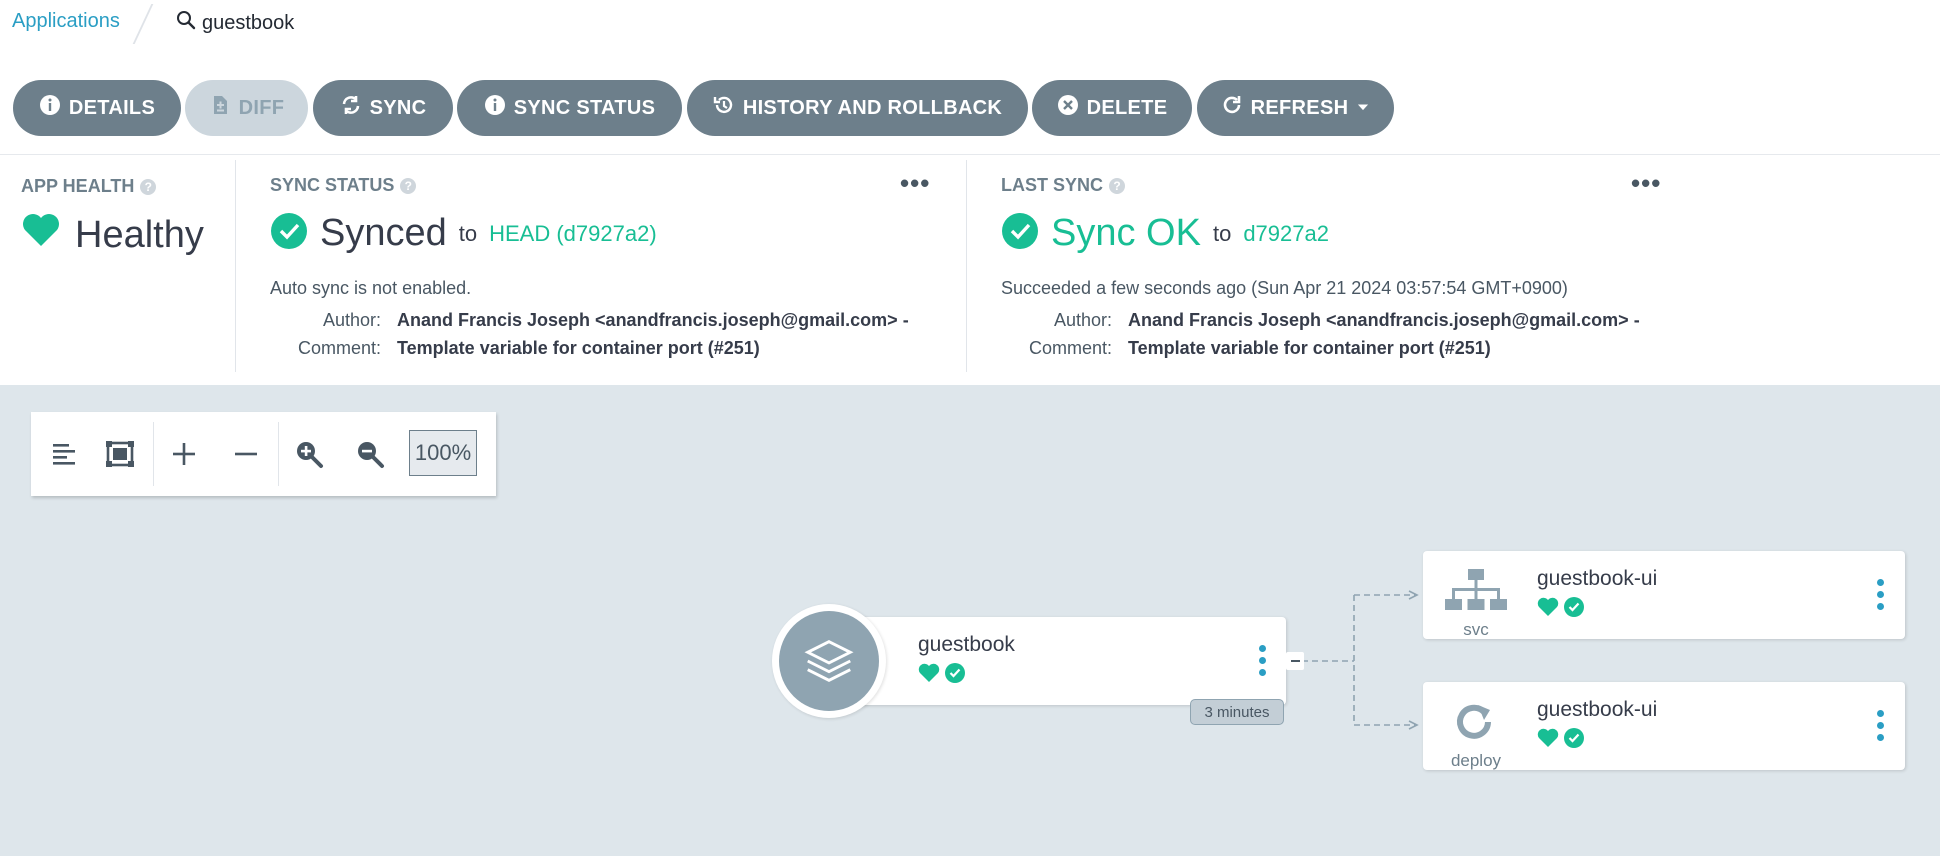 The image size is (1940, 856). Describe the element at coordinates (1880, 725) in the screenshot. I see `deploy-node-menu-icon` at that location.